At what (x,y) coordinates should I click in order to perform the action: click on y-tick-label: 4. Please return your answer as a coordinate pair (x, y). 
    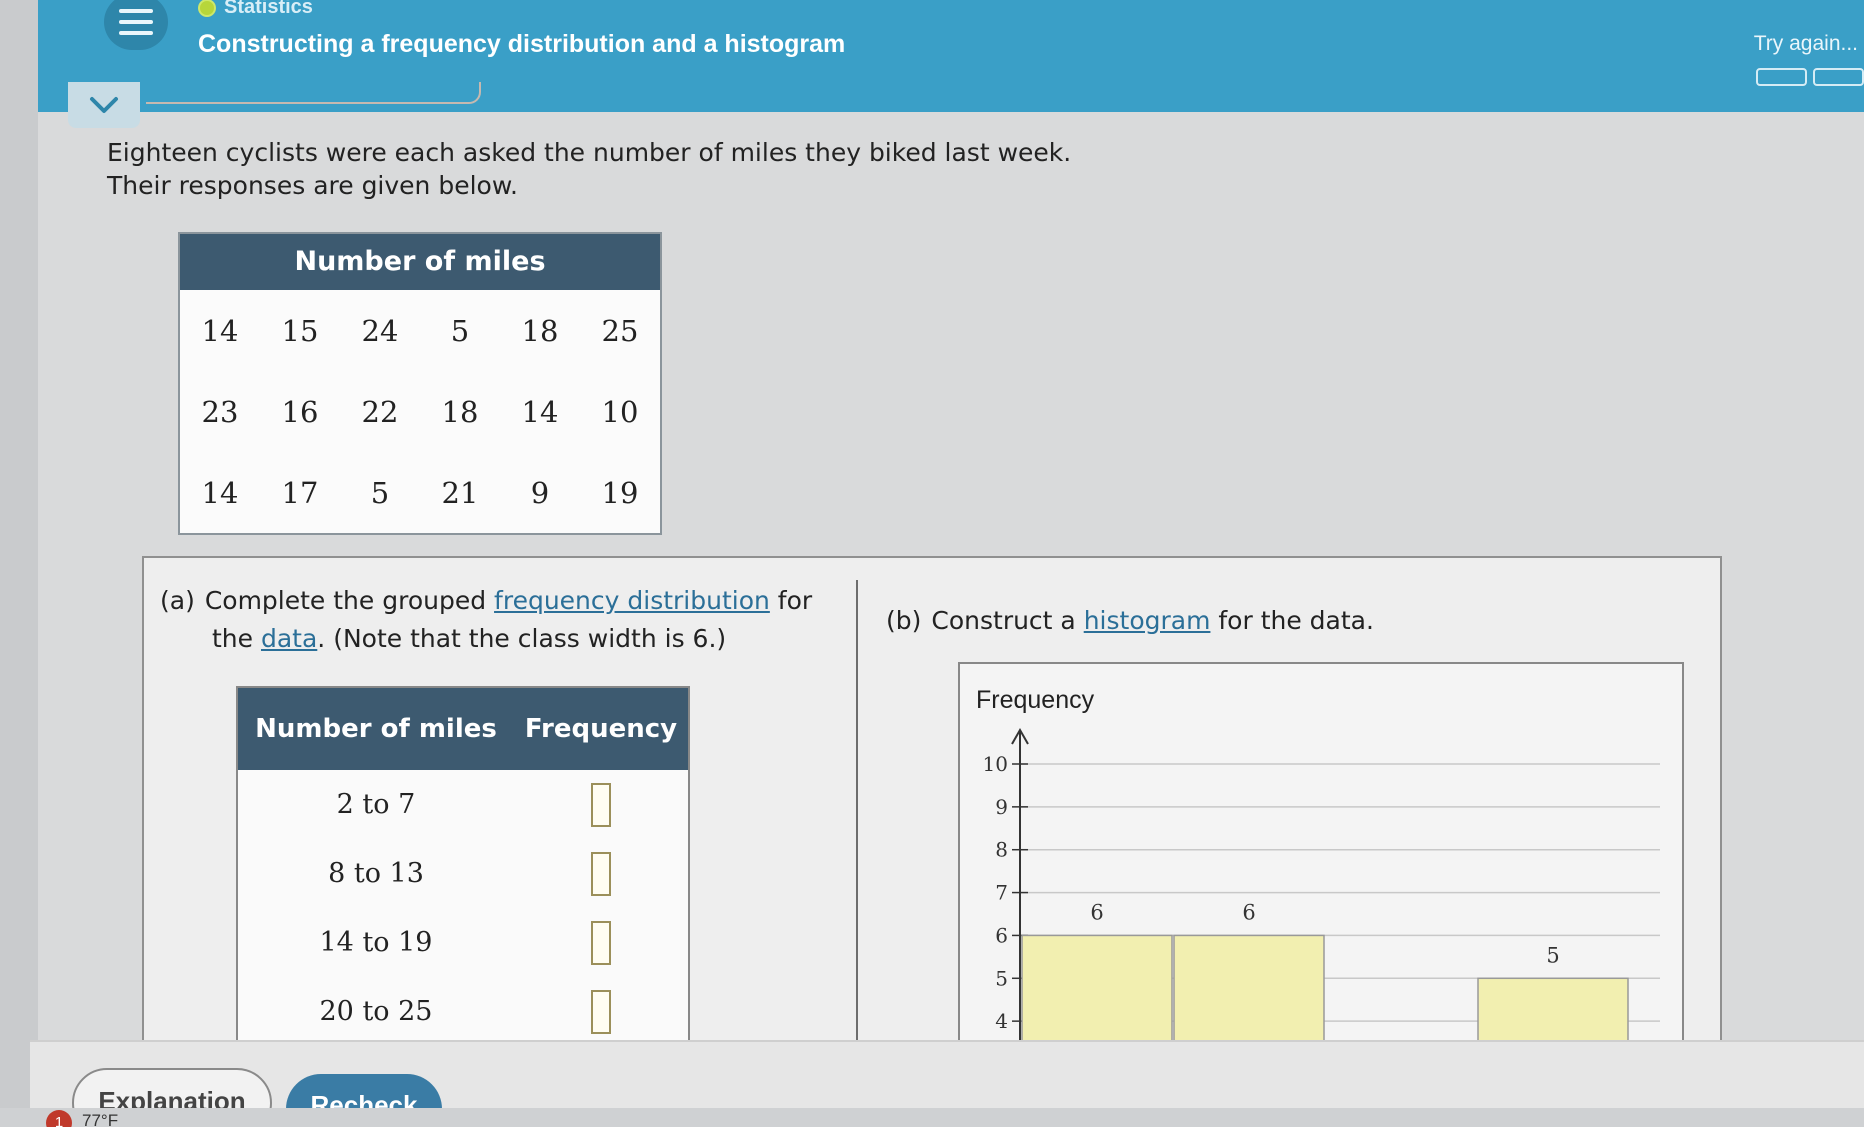
    Looking at the image, I should click on (1001, 1021).